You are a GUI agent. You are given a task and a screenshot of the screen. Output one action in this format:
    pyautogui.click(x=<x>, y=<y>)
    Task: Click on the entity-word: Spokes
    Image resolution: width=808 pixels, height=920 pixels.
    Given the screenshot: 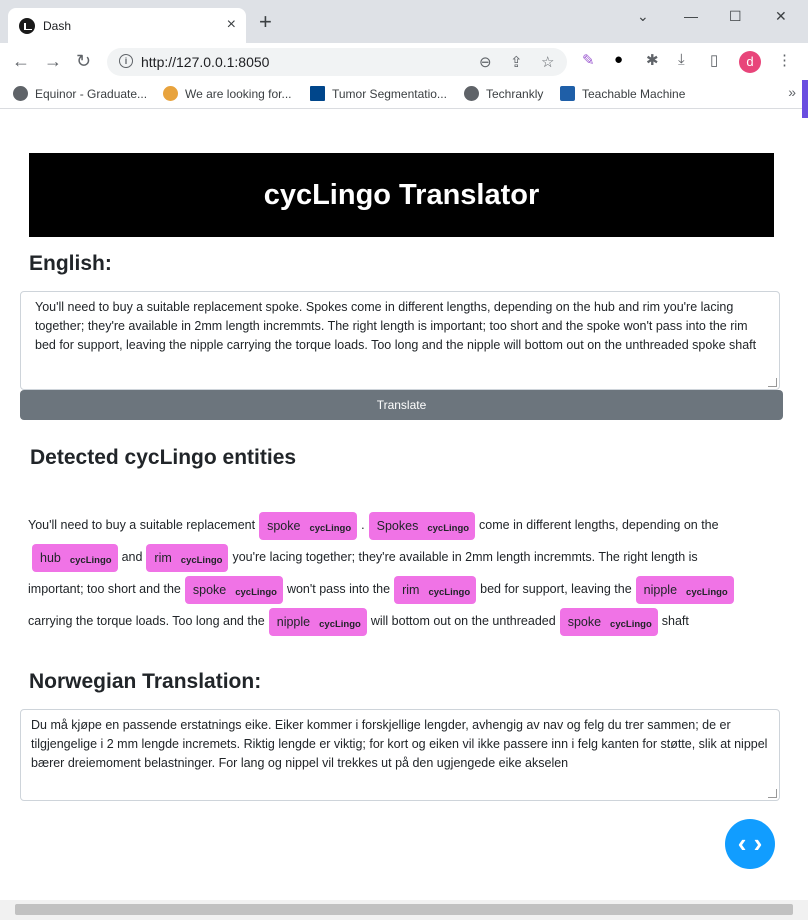 What is the action you would take?
    pyautogui.click(x=397, y=525)
    